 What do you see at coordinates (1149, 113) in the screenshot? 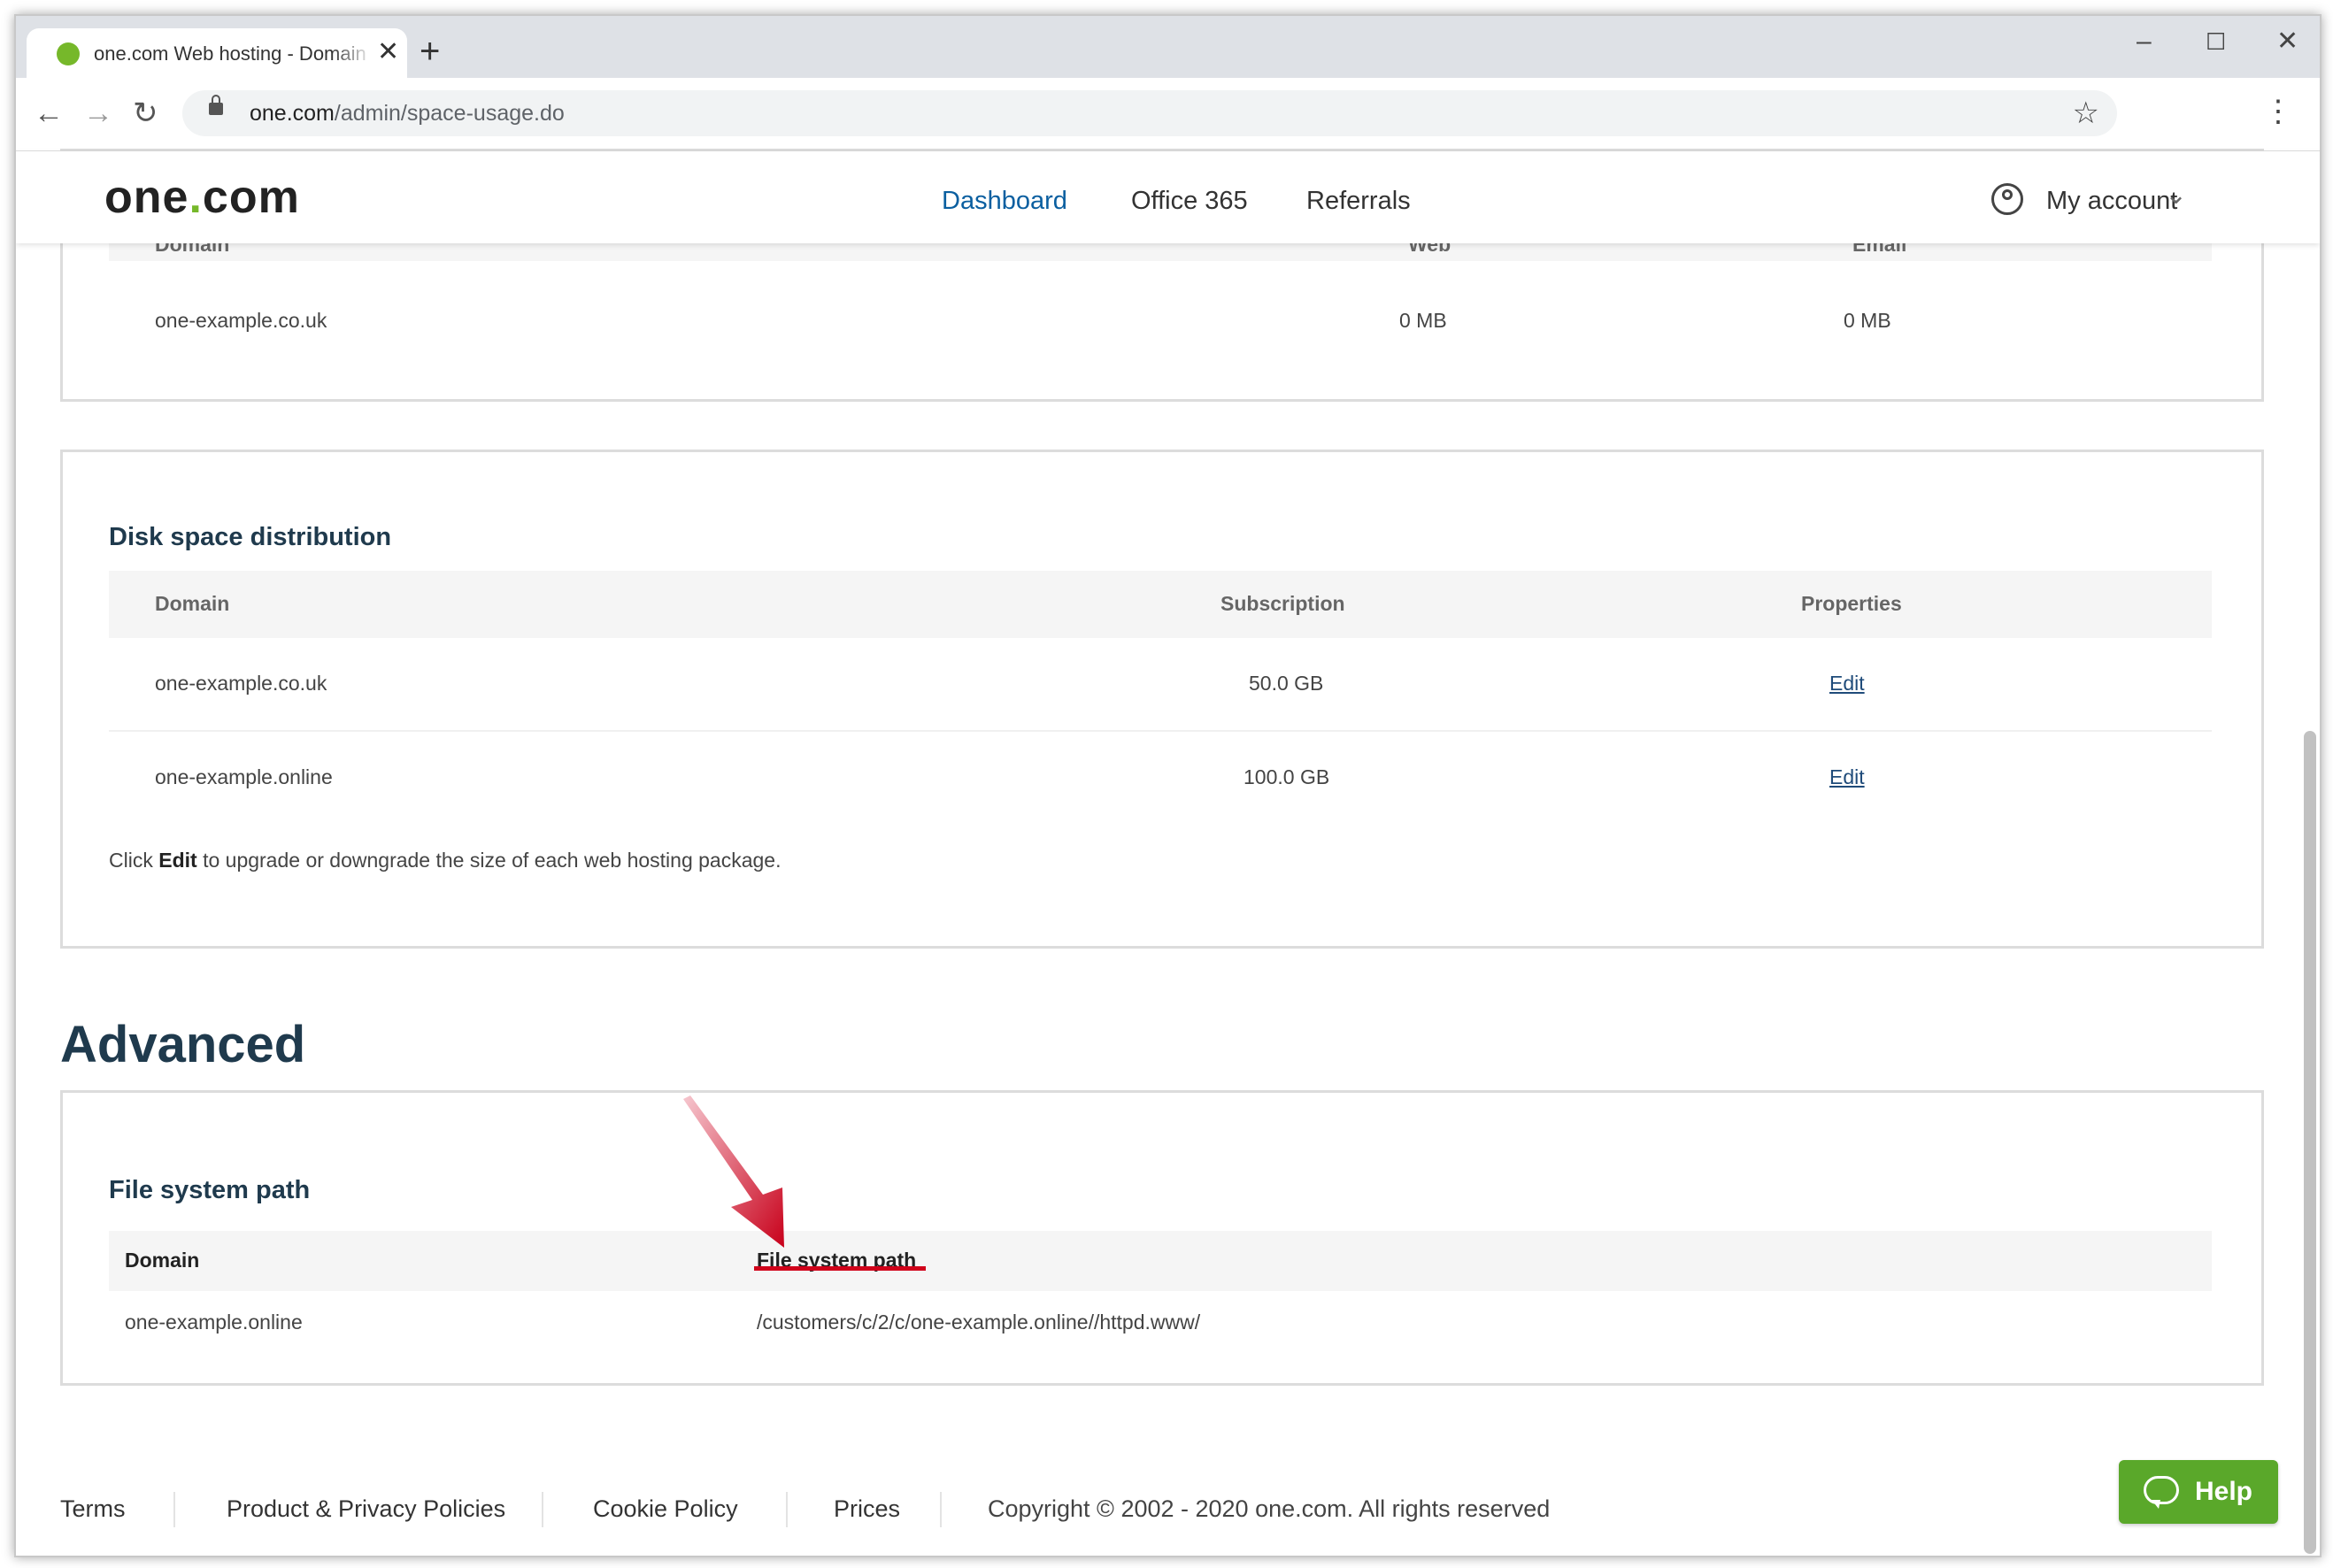
I see `address-bar: one.com/admin/space-usage.do ☆` at bounding box center [1149, 113].